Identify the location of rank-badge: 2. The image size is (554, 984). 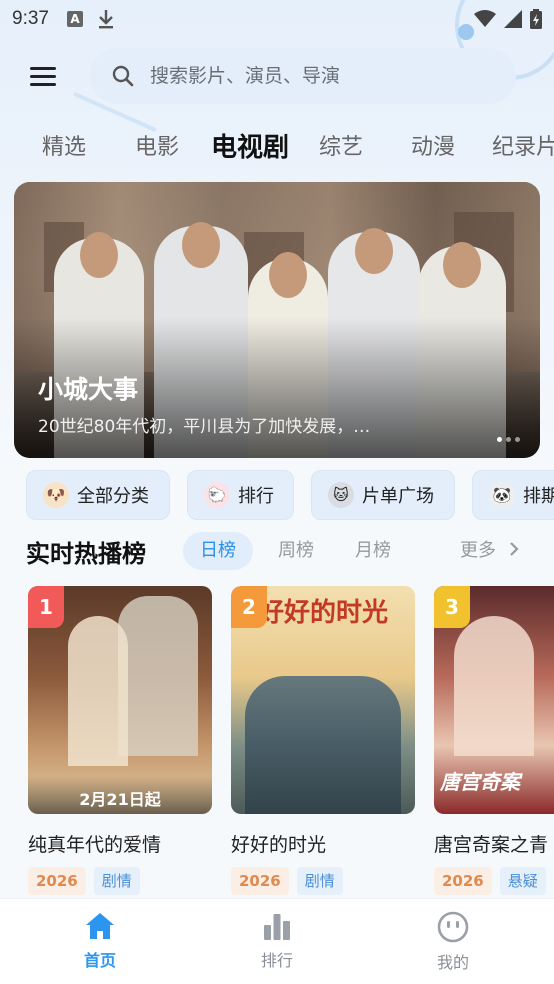
(249, 607).